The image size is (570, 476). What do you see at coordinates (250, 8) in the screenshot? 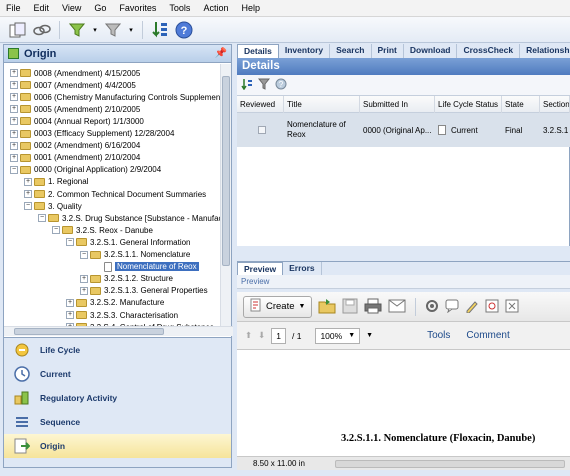
I see `menu-help: Help` at bounding box center [250, 8].